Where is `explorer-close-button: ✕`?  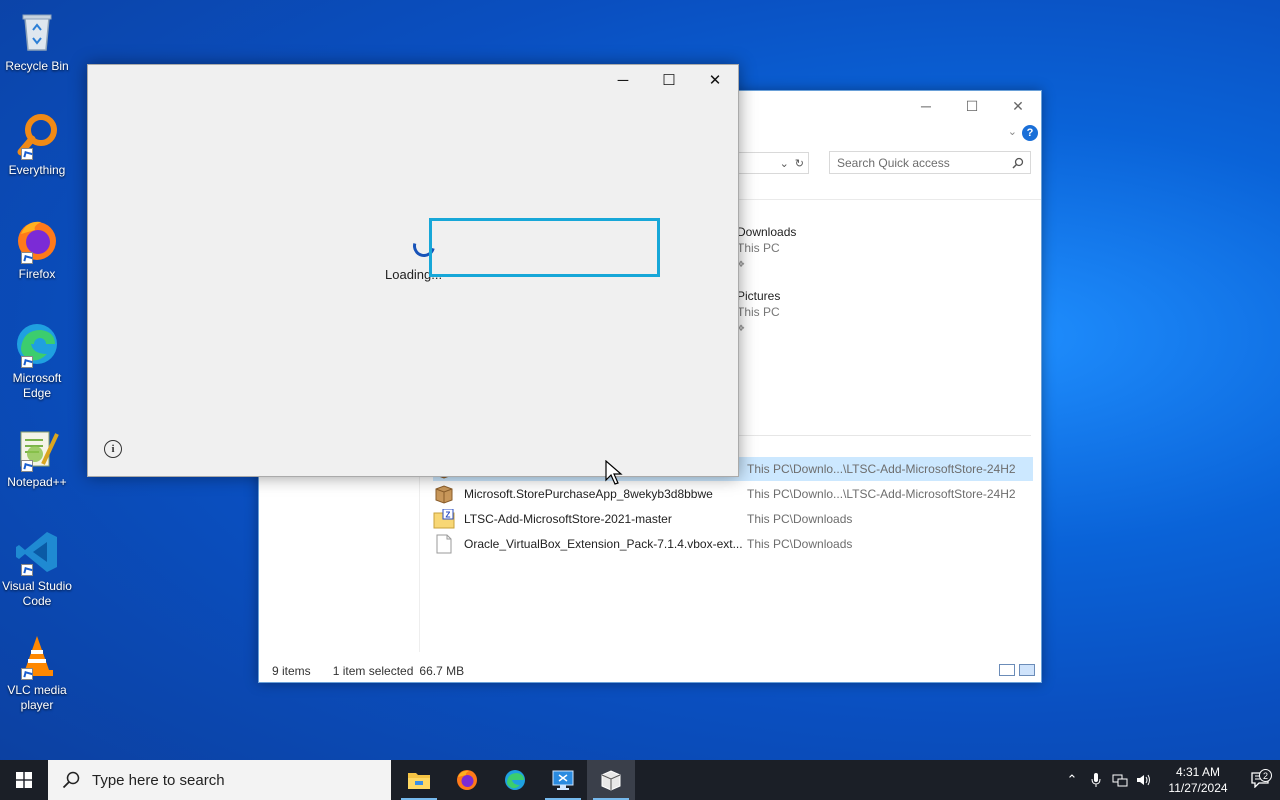
explorer-close-button: ✕ is located at coordinates (1018, 106).